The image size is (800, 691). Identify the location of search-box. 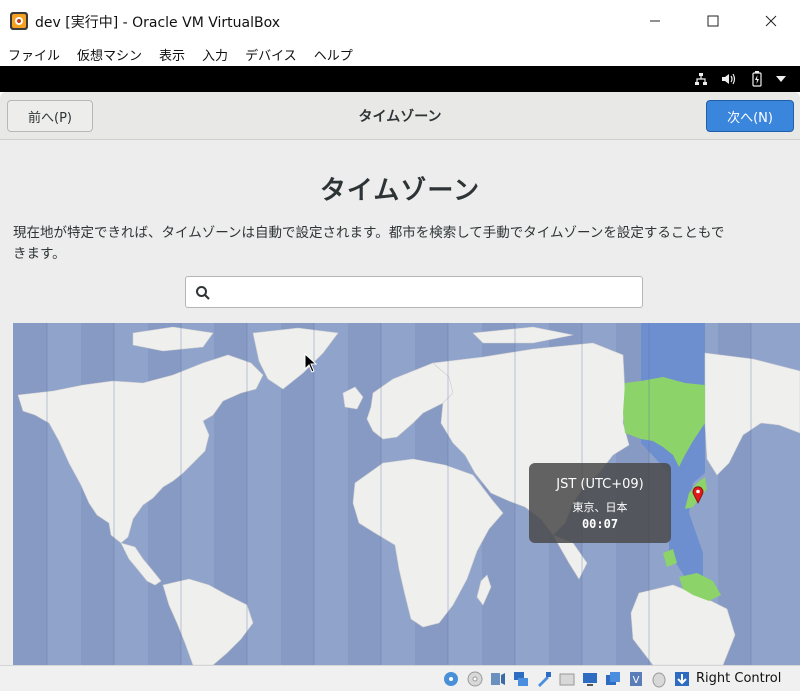
(414, 292).